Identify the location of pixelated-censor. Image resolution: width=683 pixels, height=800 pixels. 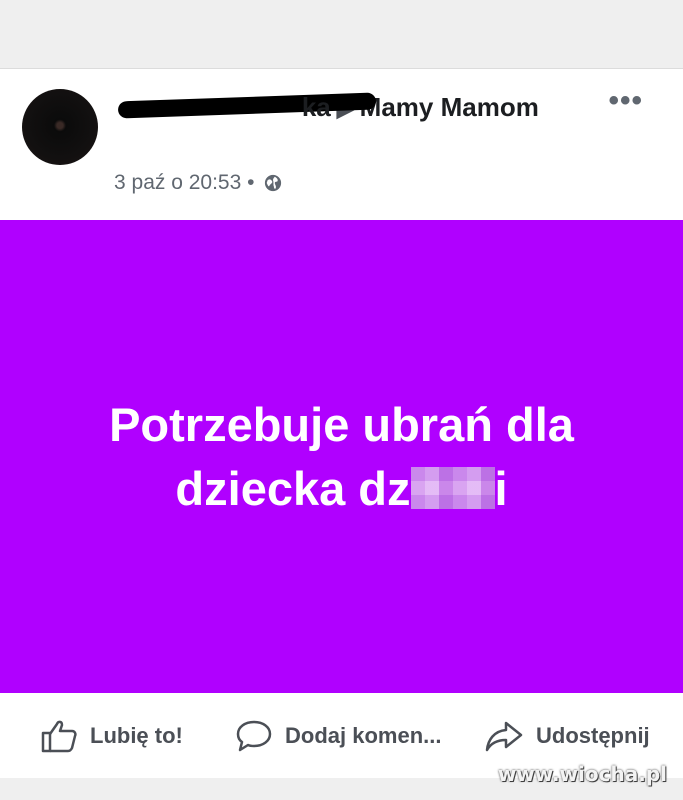
(452, 487).